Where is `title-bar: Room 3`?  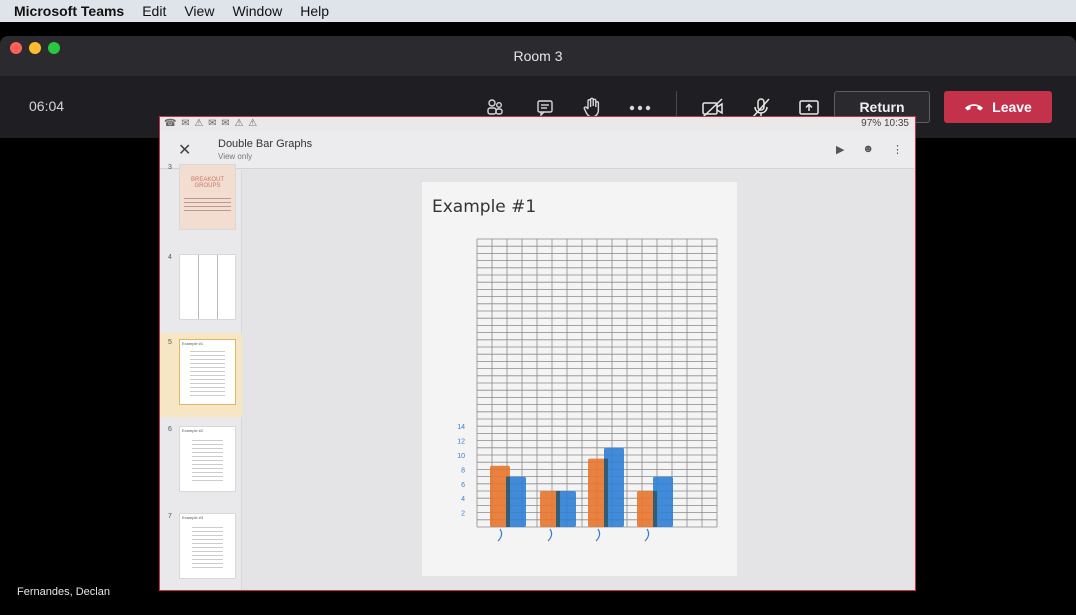
title-bar: Room 3 is located at coordinates (538, 56).